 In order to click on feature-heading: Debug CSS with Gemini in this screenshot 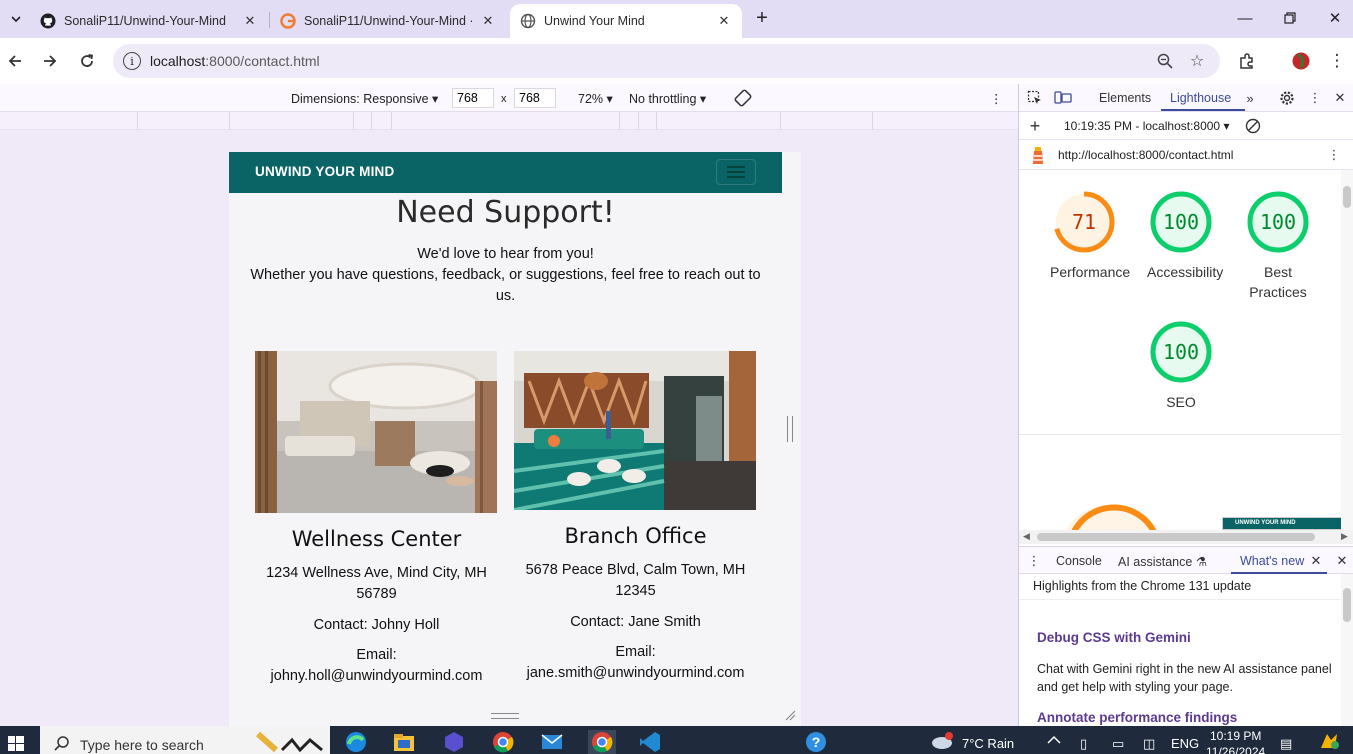, I will do `click(1114, 637)`.